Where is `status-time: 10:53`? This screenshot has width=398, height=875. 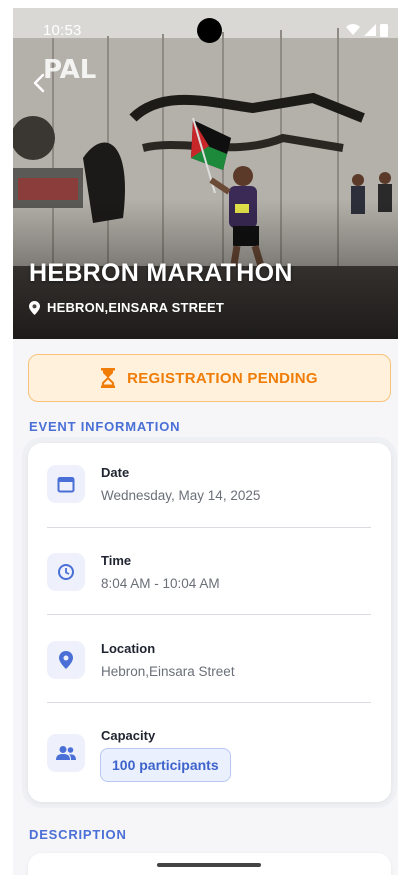 status-time: 10:53 is located at coordinates (62, 30).